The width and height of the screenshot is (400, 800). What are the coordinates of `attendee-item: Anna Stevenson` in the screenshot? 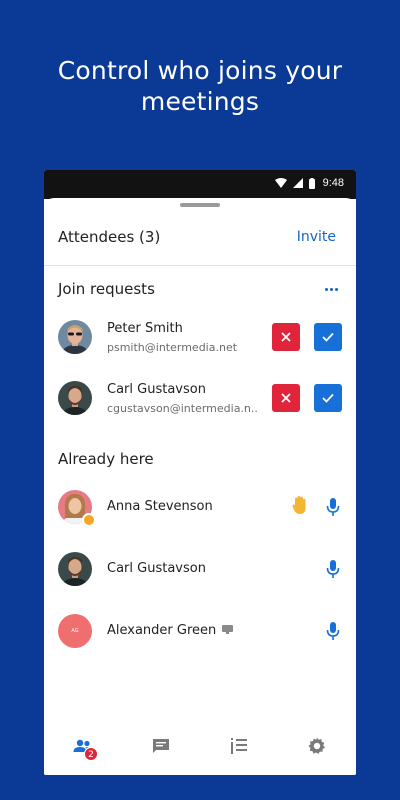 It's located at (200, 510).